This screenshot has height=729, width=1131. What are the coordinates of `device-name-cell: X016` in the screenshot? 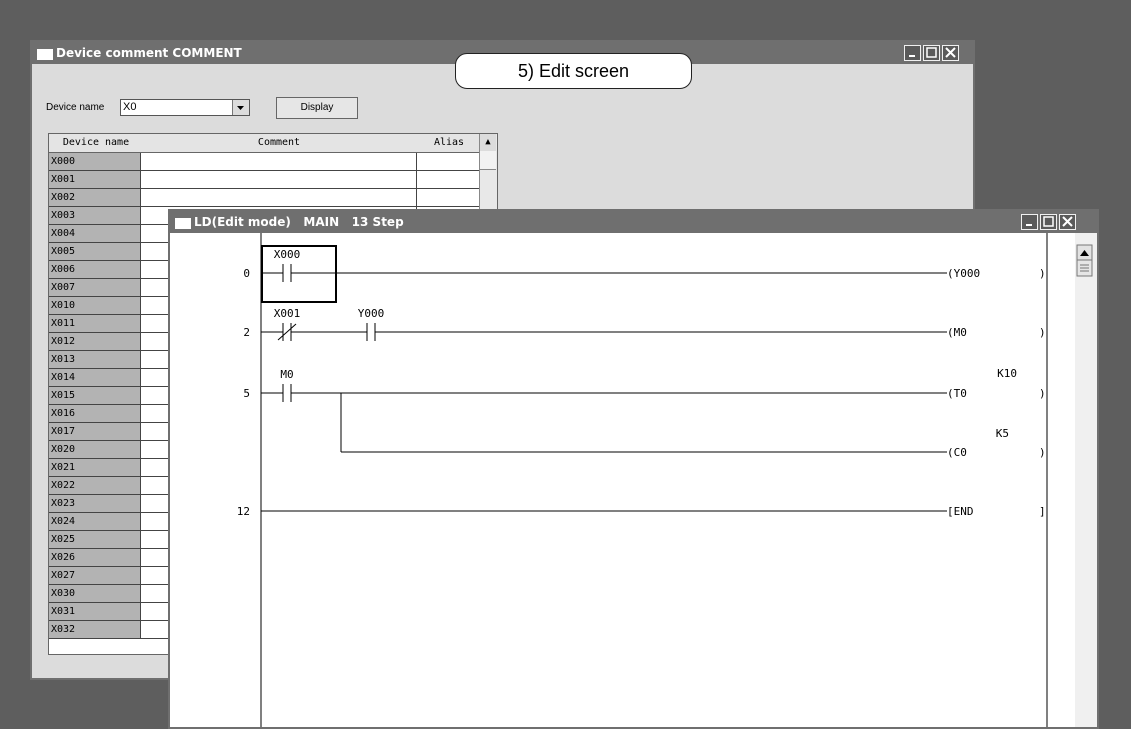 It's located at (95, 413).